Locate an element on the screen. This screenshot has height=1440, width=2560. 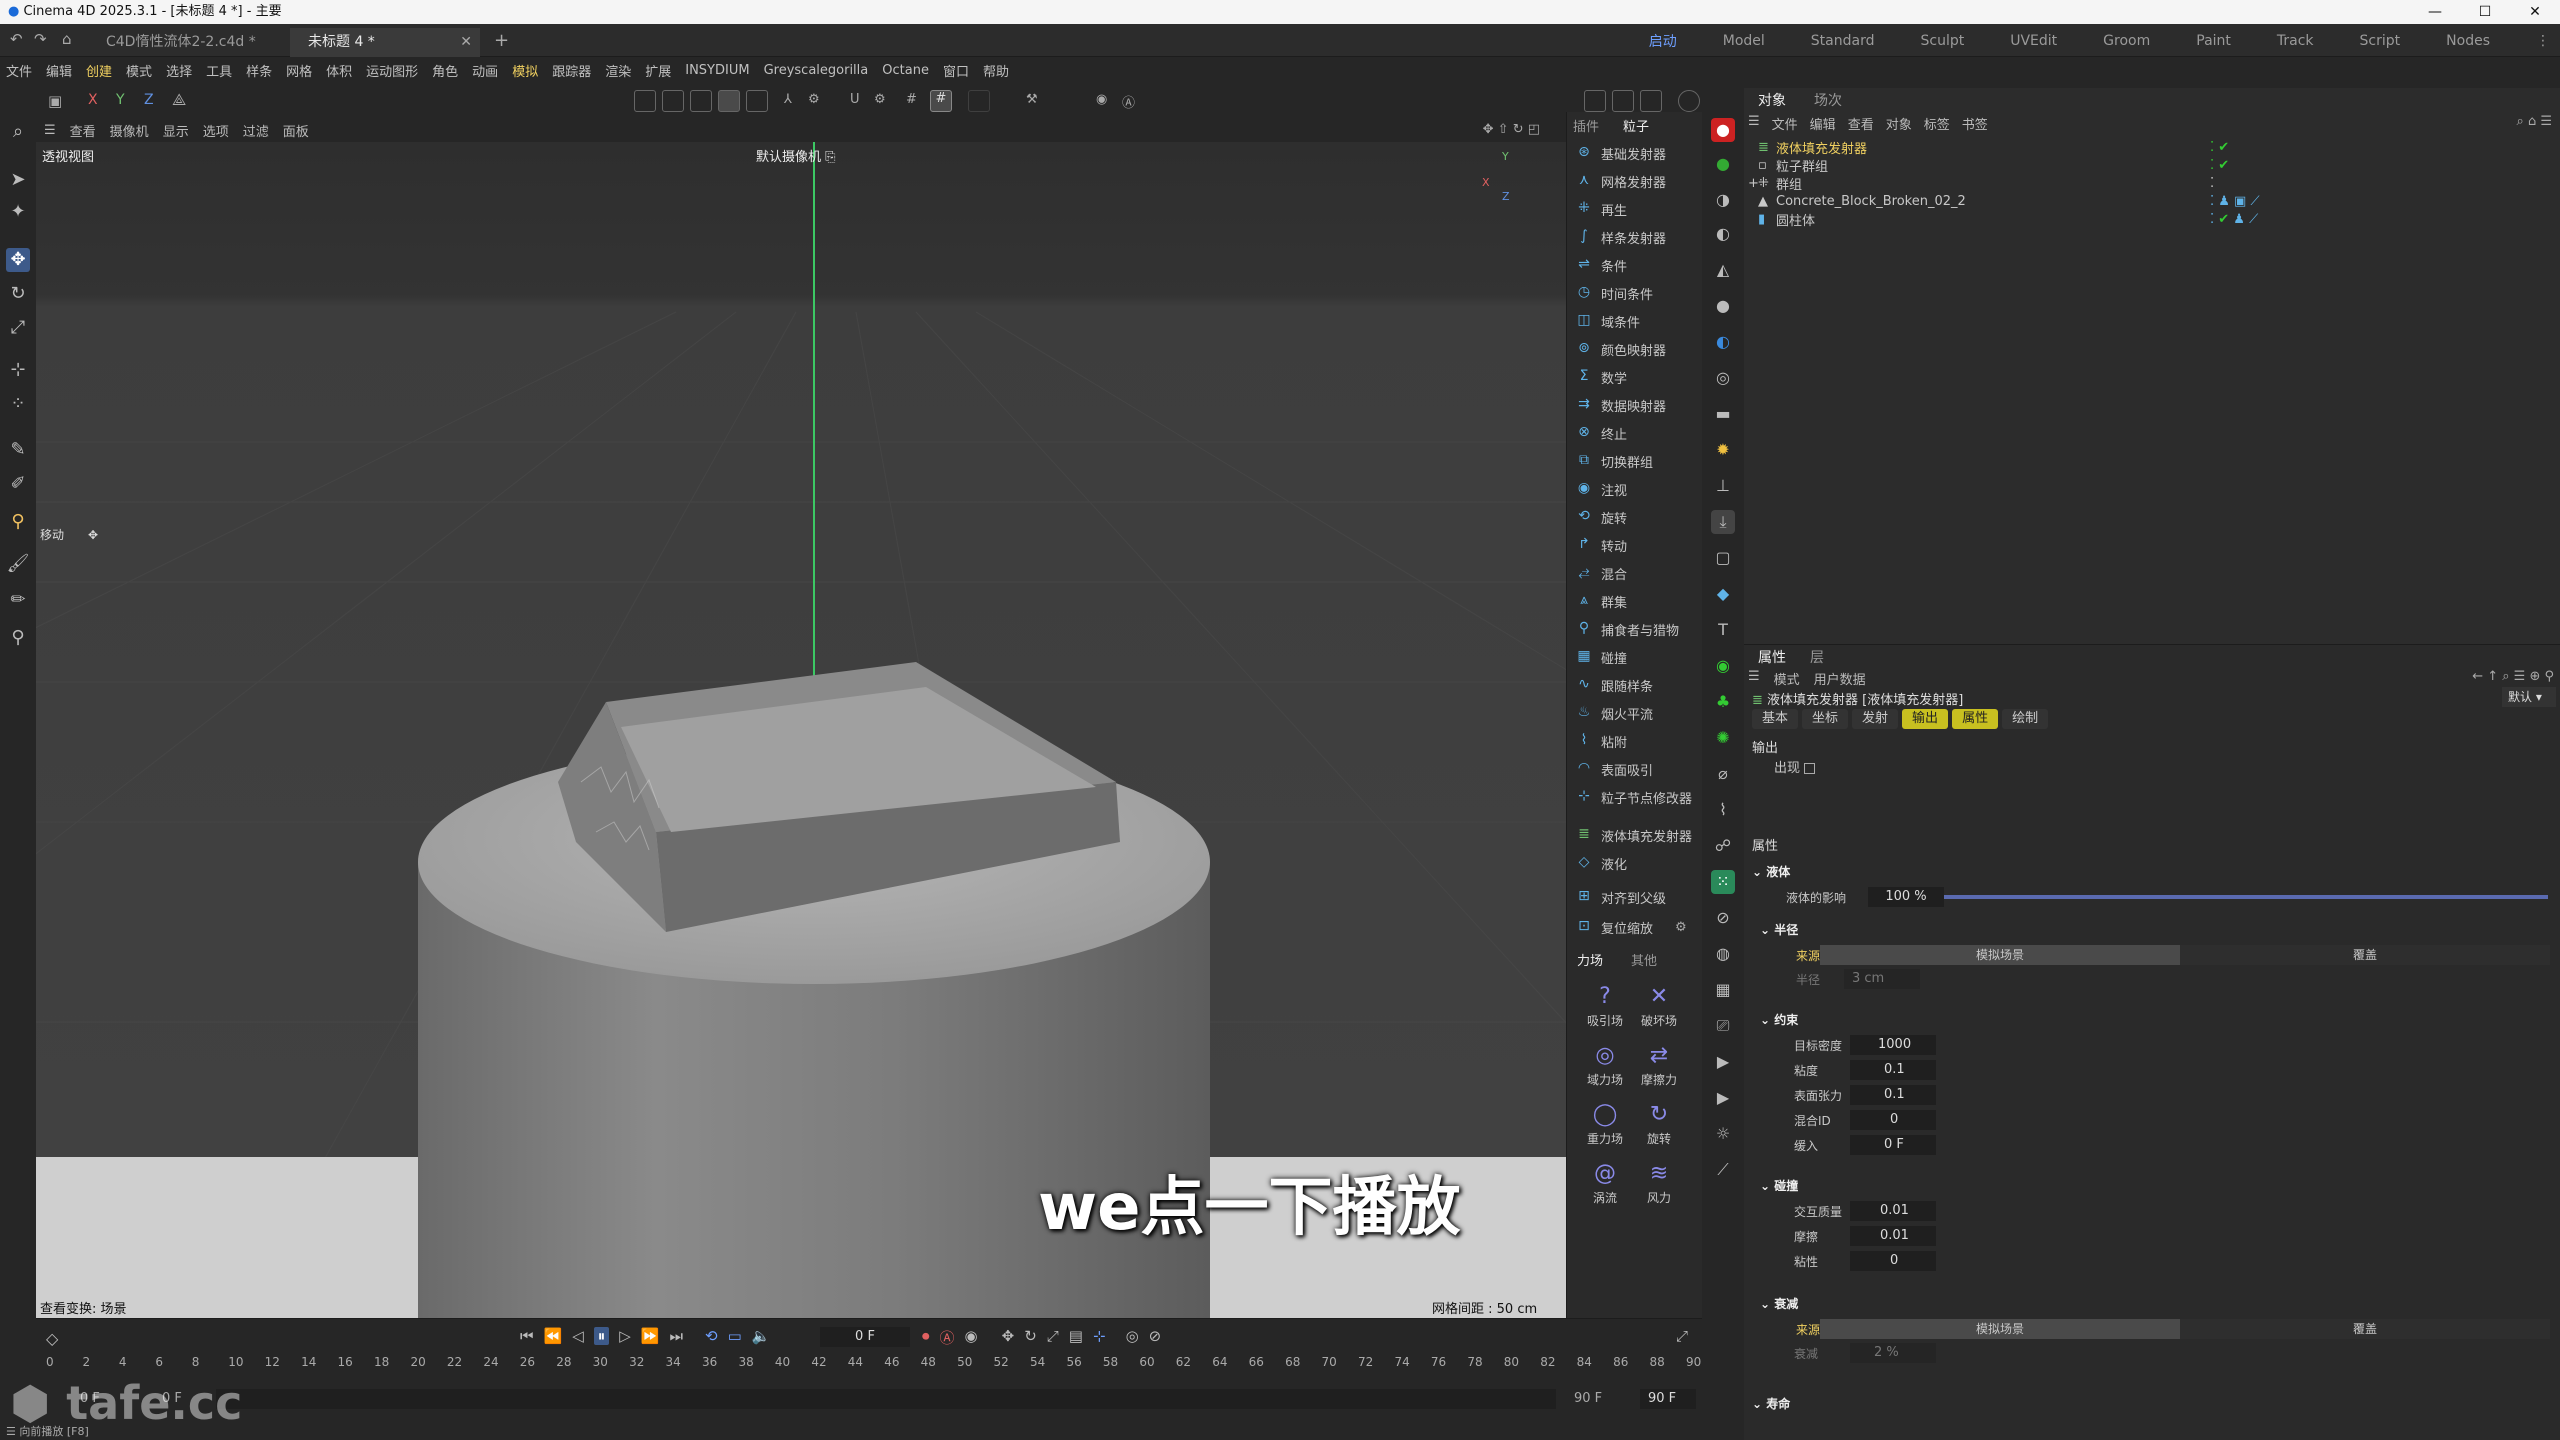
menu-help: 帮助 is located at coordinates (996, 70).